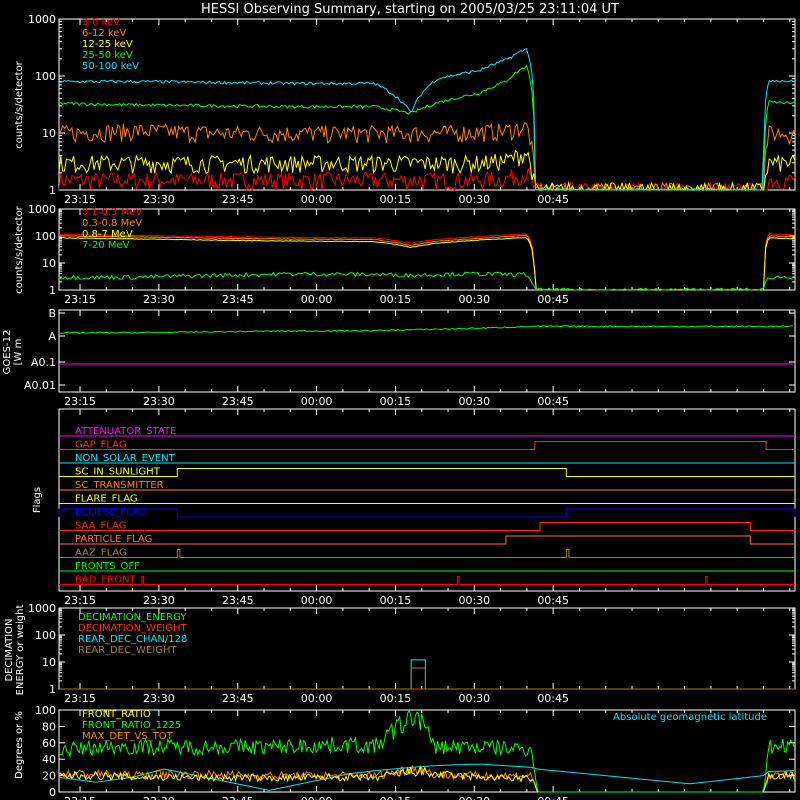  Describe the element at coordinates (105, 580) in the screenshot. I see `flag-label: BAD_FRONT` at that location.